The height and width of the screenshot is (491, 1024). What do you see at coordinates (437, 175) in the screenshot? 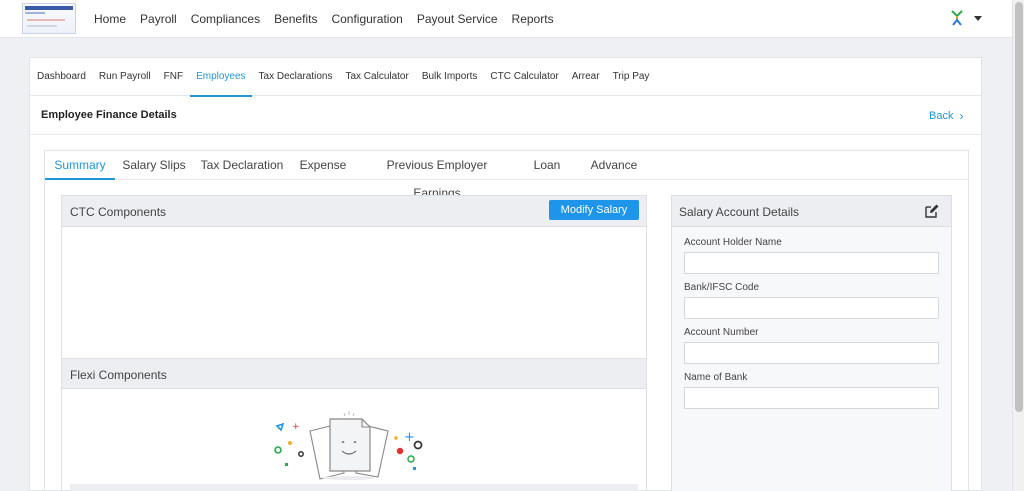
I see `tab-previous-employer-earnings: Previous Employer Earnings` at bounding box center [437, 175].